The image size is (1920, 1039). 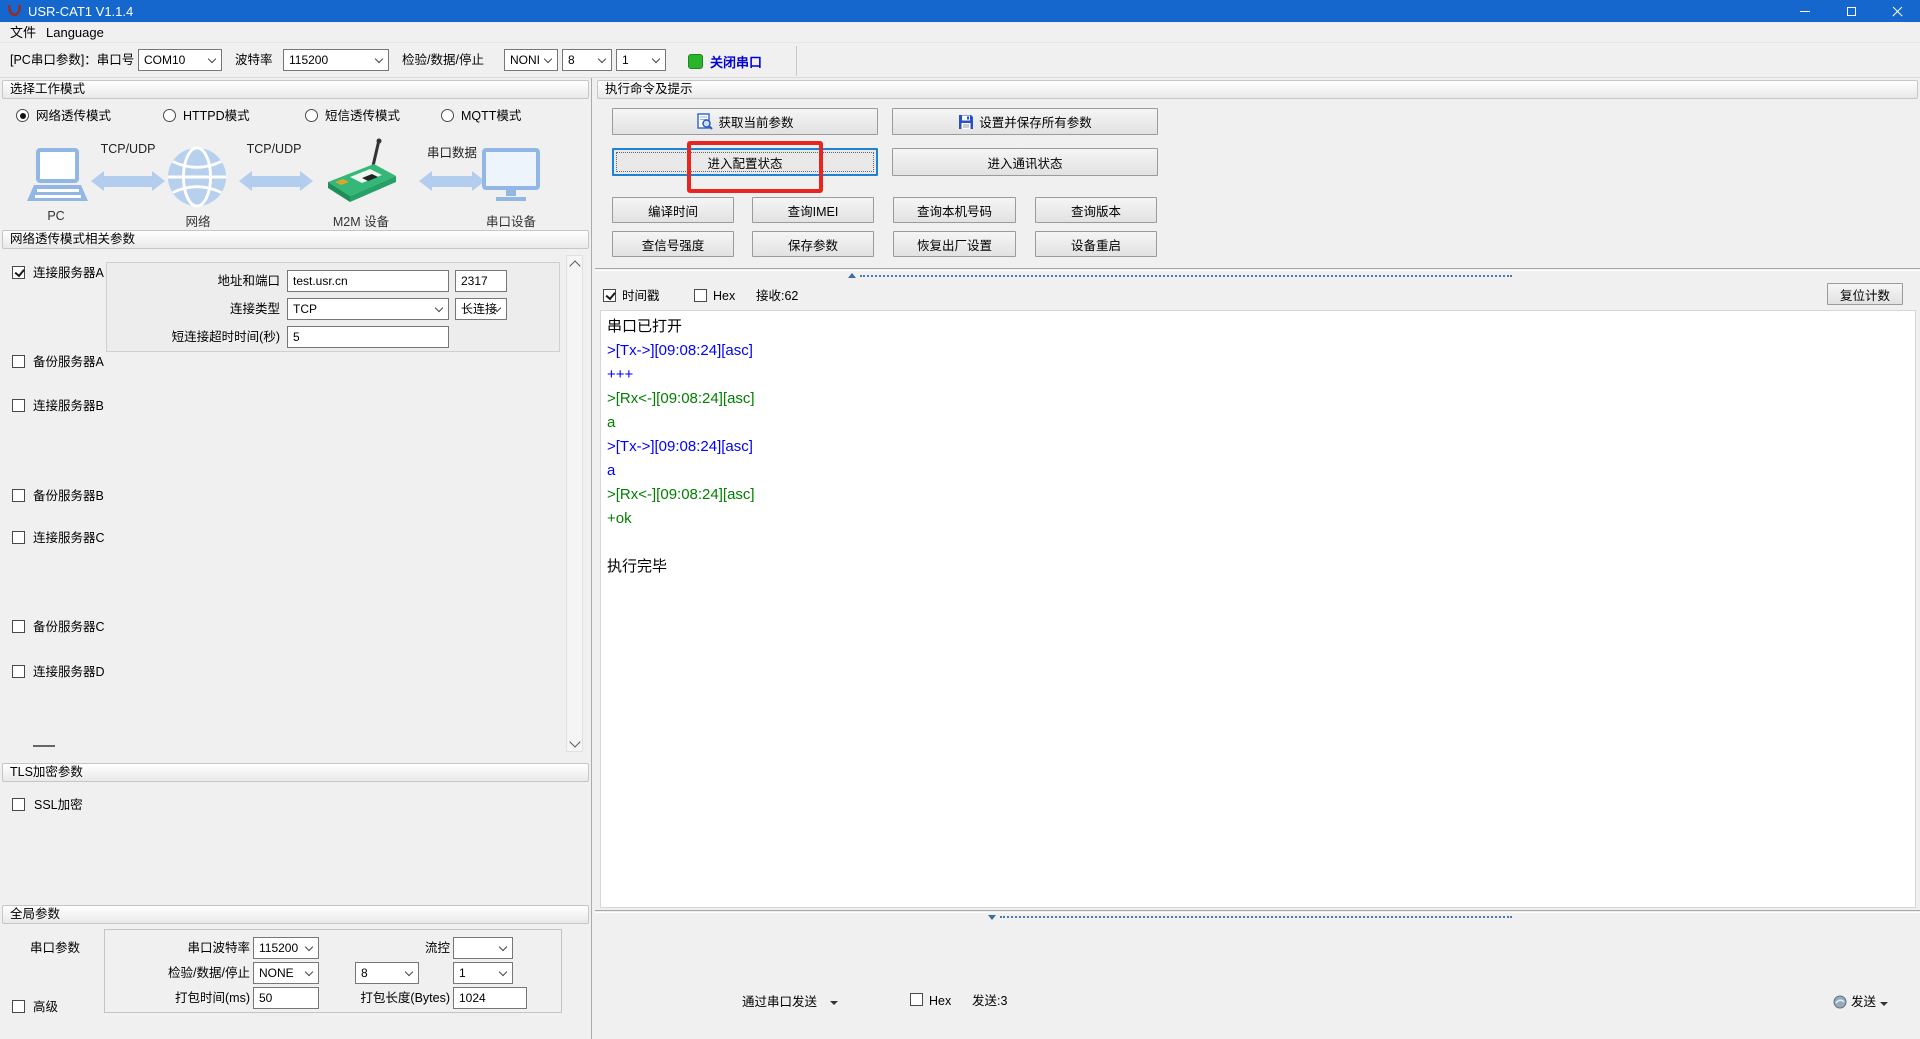 I want to click on conn-type-select: TCP, so click(x=368, y=309).